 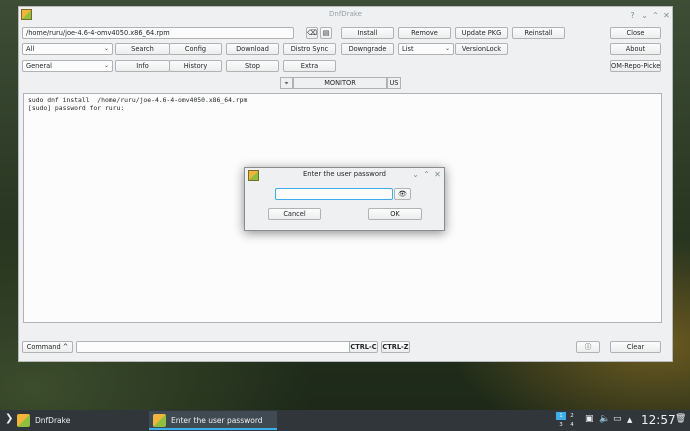 What do you see at coordinates (67, 49) in the screenshot?
I see `filter-select: All ⌄` at bounding box center [67, 49].